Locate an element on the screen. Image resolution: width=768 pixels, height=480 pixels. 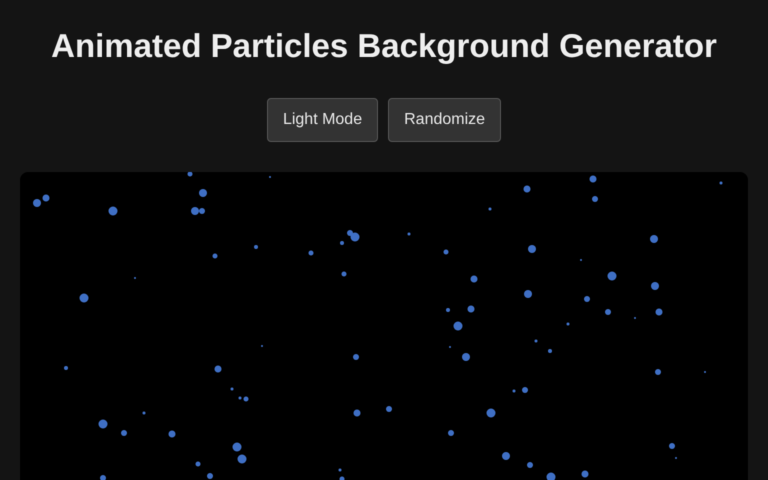
mode-button: Light Mode is located at coordinates (322, 120).